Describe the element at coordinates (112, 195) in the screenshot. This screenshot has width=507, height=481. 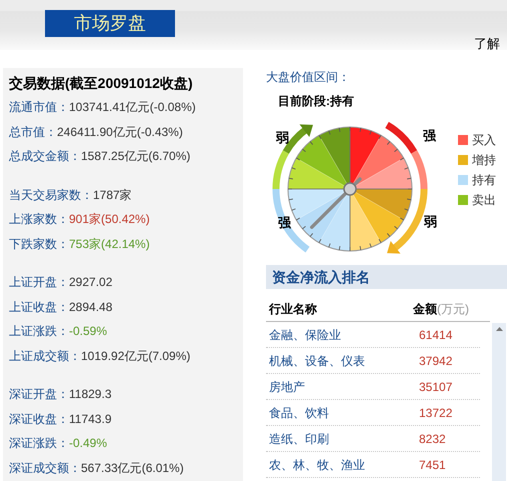
I see `field-value: 1787家` at that location.